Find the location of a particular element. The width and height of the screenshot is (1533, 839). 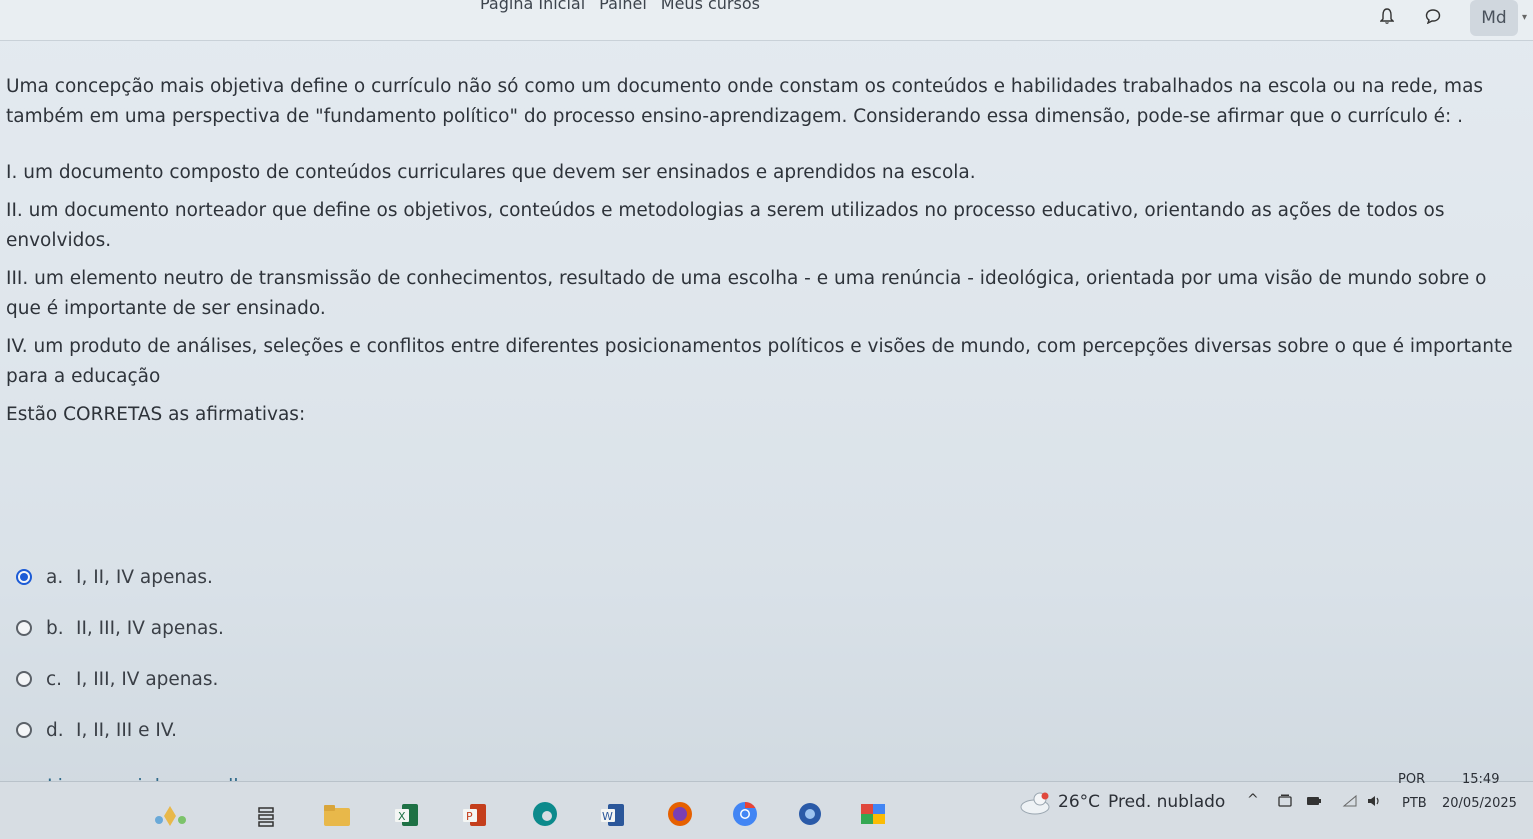

svg-text: X is located at coordinates (402, 816).